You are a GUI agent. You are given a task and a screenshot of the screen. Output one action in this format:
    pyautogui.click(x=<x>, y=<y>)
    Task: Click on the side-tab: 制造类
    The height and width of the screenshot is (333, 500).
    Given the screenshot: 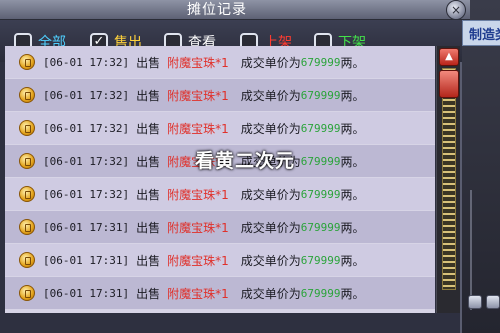 What is the action you would take?
    pyautogui.click(x=481, y=33)
    